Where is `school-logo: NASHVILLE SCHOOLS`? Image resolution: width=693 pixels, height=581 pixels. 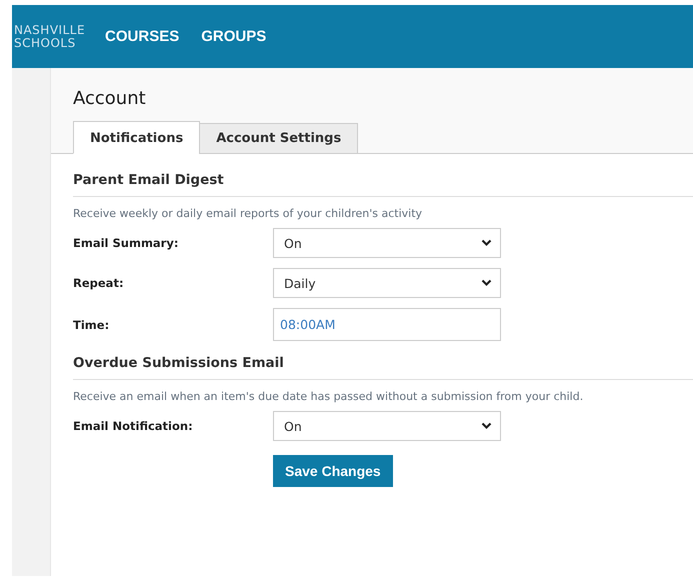 school-logo: NASHVILLE SCHOOLS is located at coordinates (50, 37).